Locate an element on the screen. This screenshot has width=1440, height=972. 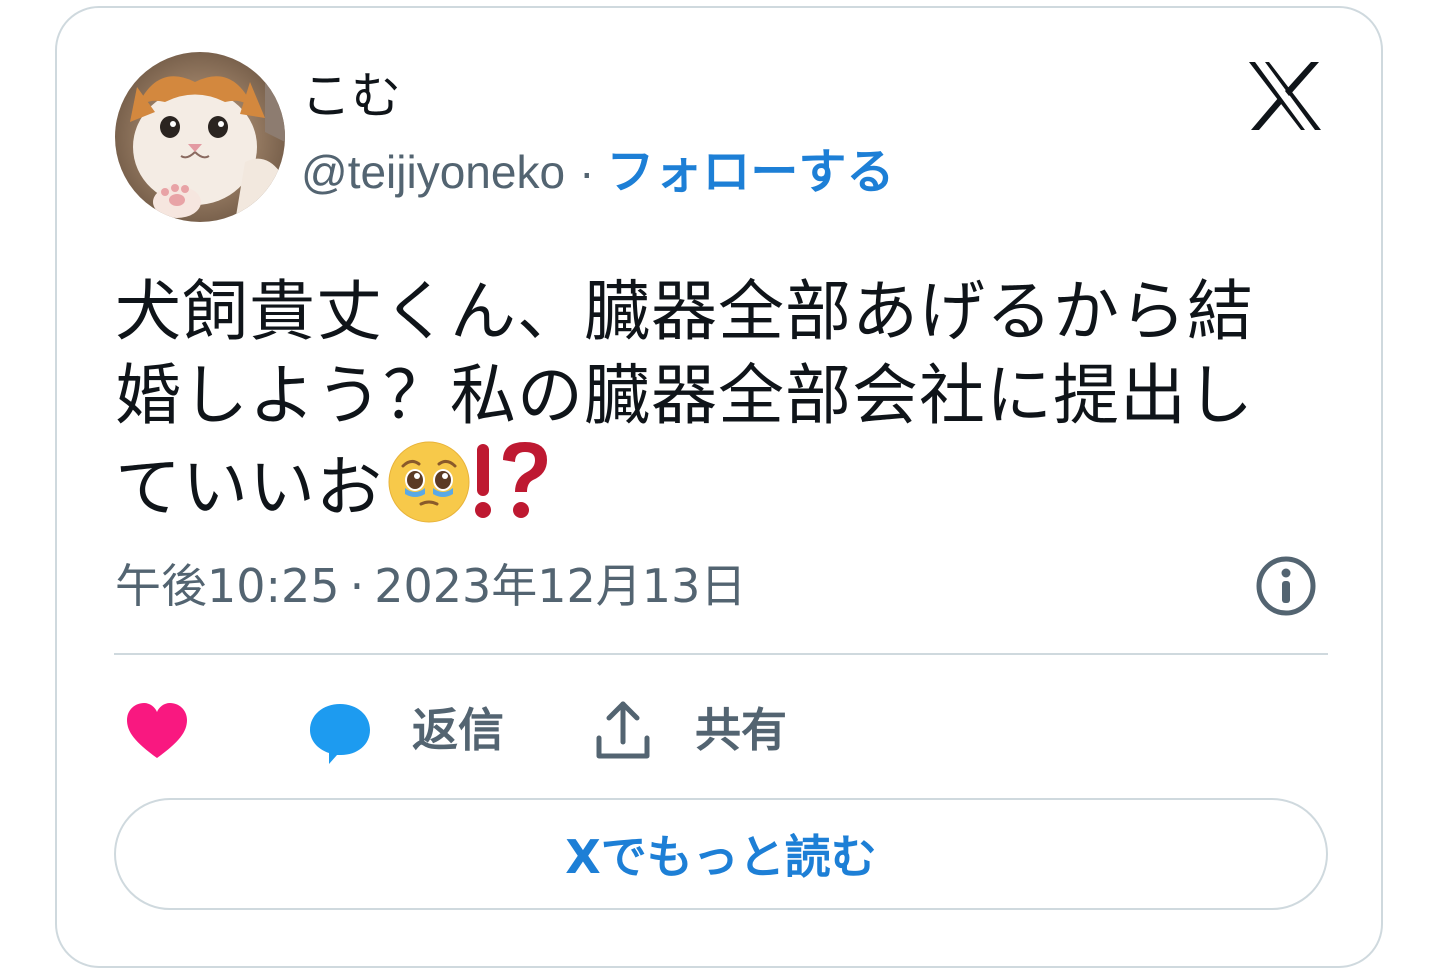
share-button: 共有 is located at coordinates (741, 730).